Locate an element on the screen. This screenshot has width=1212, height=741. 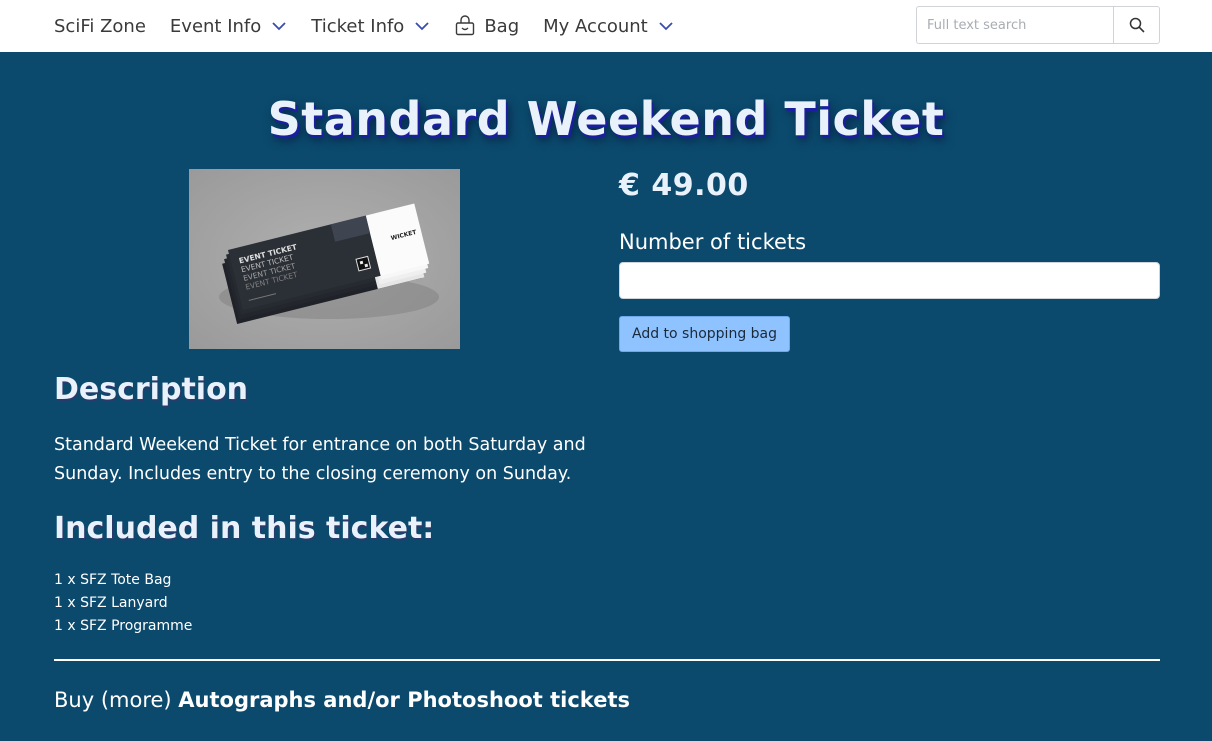
brand-link: SciFi Zone is located at coordinates (100, 26).